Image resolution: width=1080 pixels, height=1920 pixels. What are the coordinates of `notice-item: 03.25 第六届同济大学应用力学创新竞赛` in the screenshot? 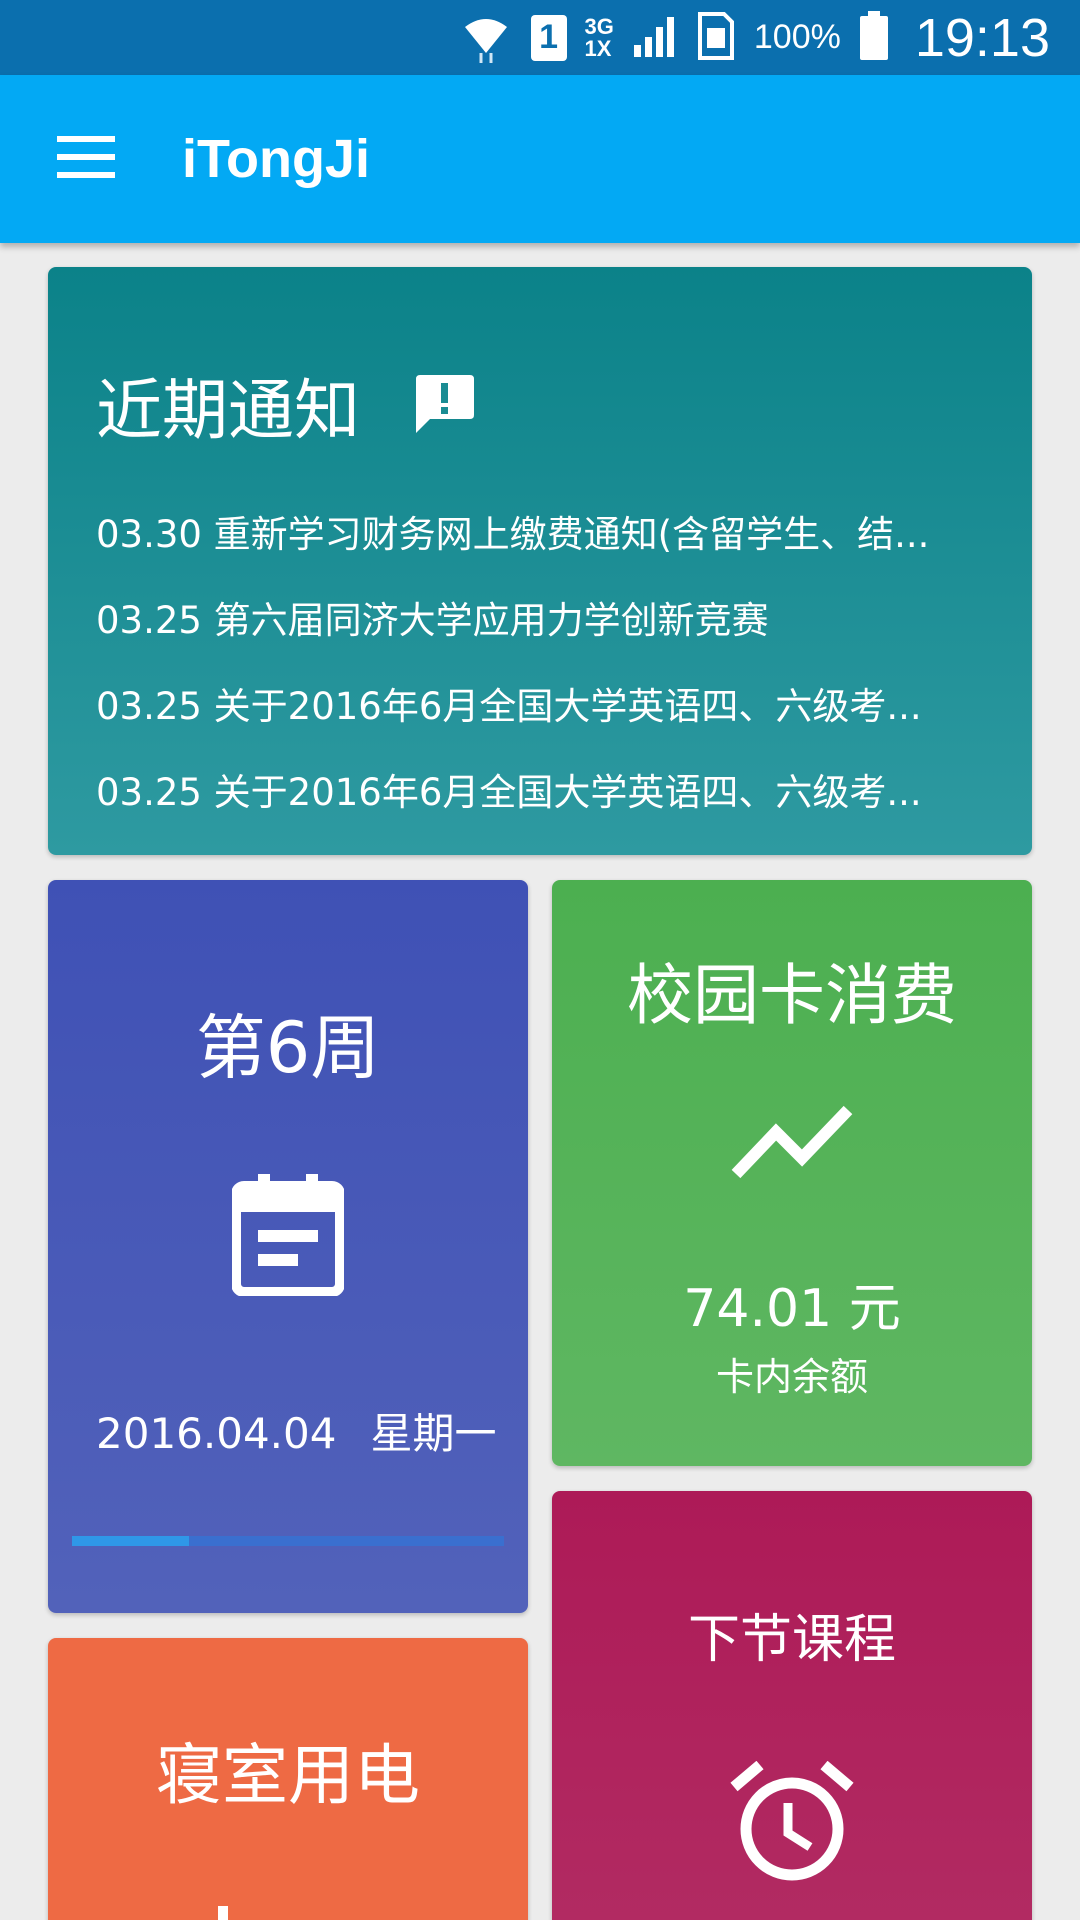 It's located at (546, 636).